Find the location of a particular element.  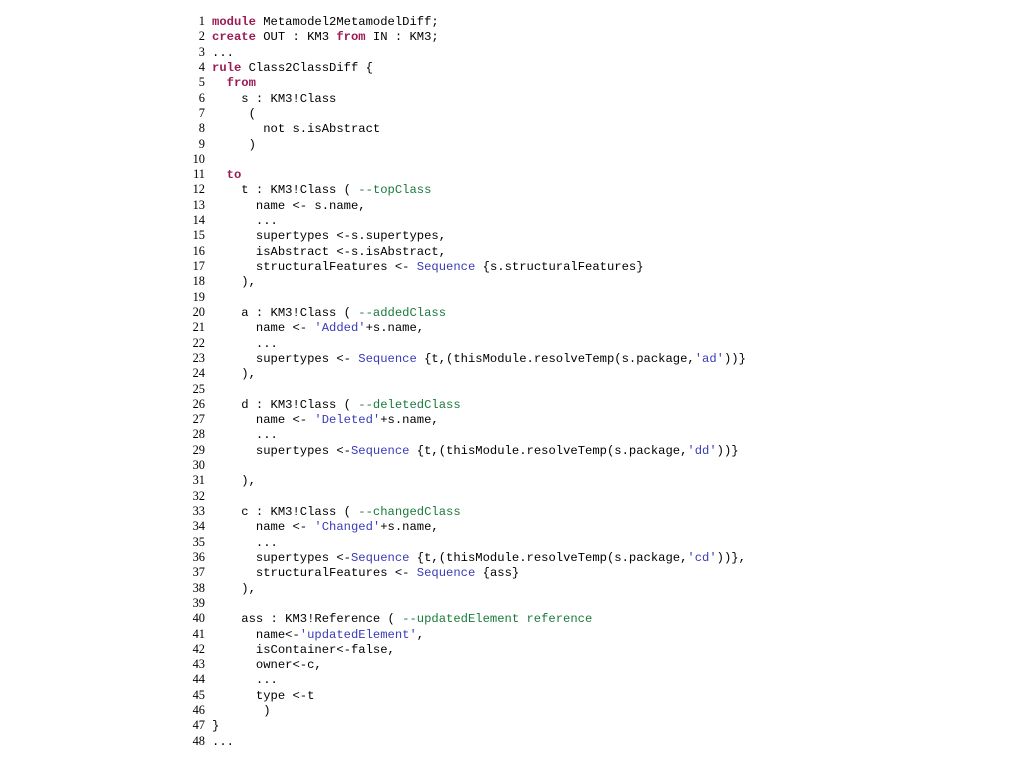

code-line: 15 supertypes <-s.supertypes, is located at coordinates (596, 235).